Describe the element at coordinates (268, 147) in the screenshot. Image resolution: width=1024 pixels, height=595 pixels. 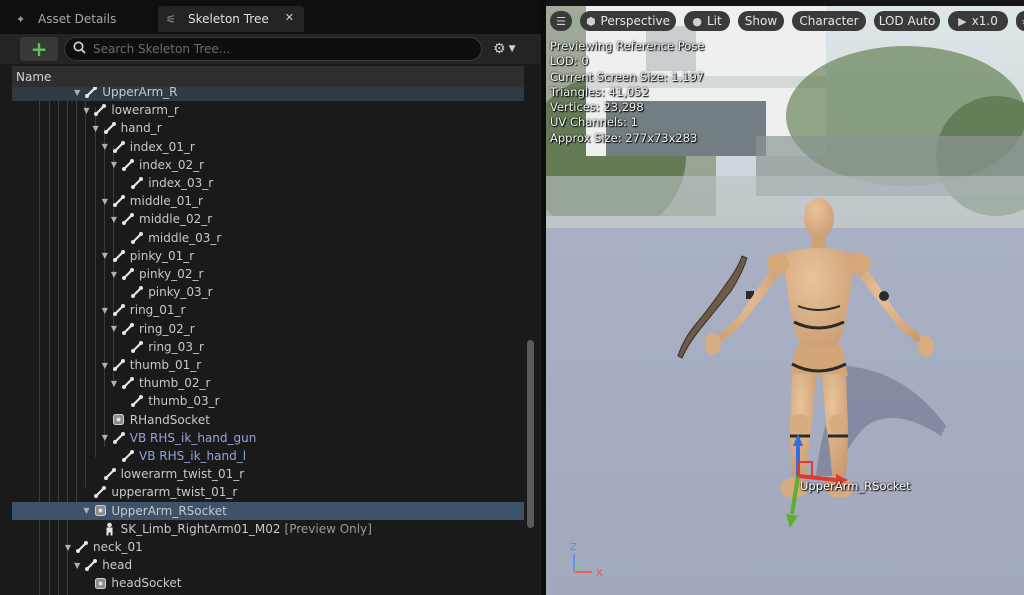
I see `tree-row: ▼ index_01_r` at that location.